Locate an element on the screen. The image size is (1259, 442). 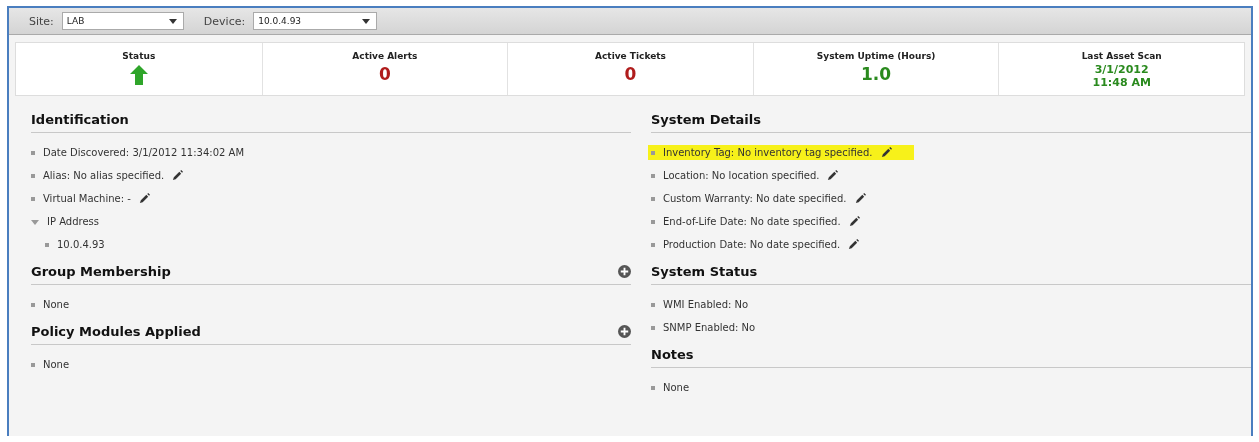
detail-text: Virtual Machine: - is located at coordinates (87, 198).